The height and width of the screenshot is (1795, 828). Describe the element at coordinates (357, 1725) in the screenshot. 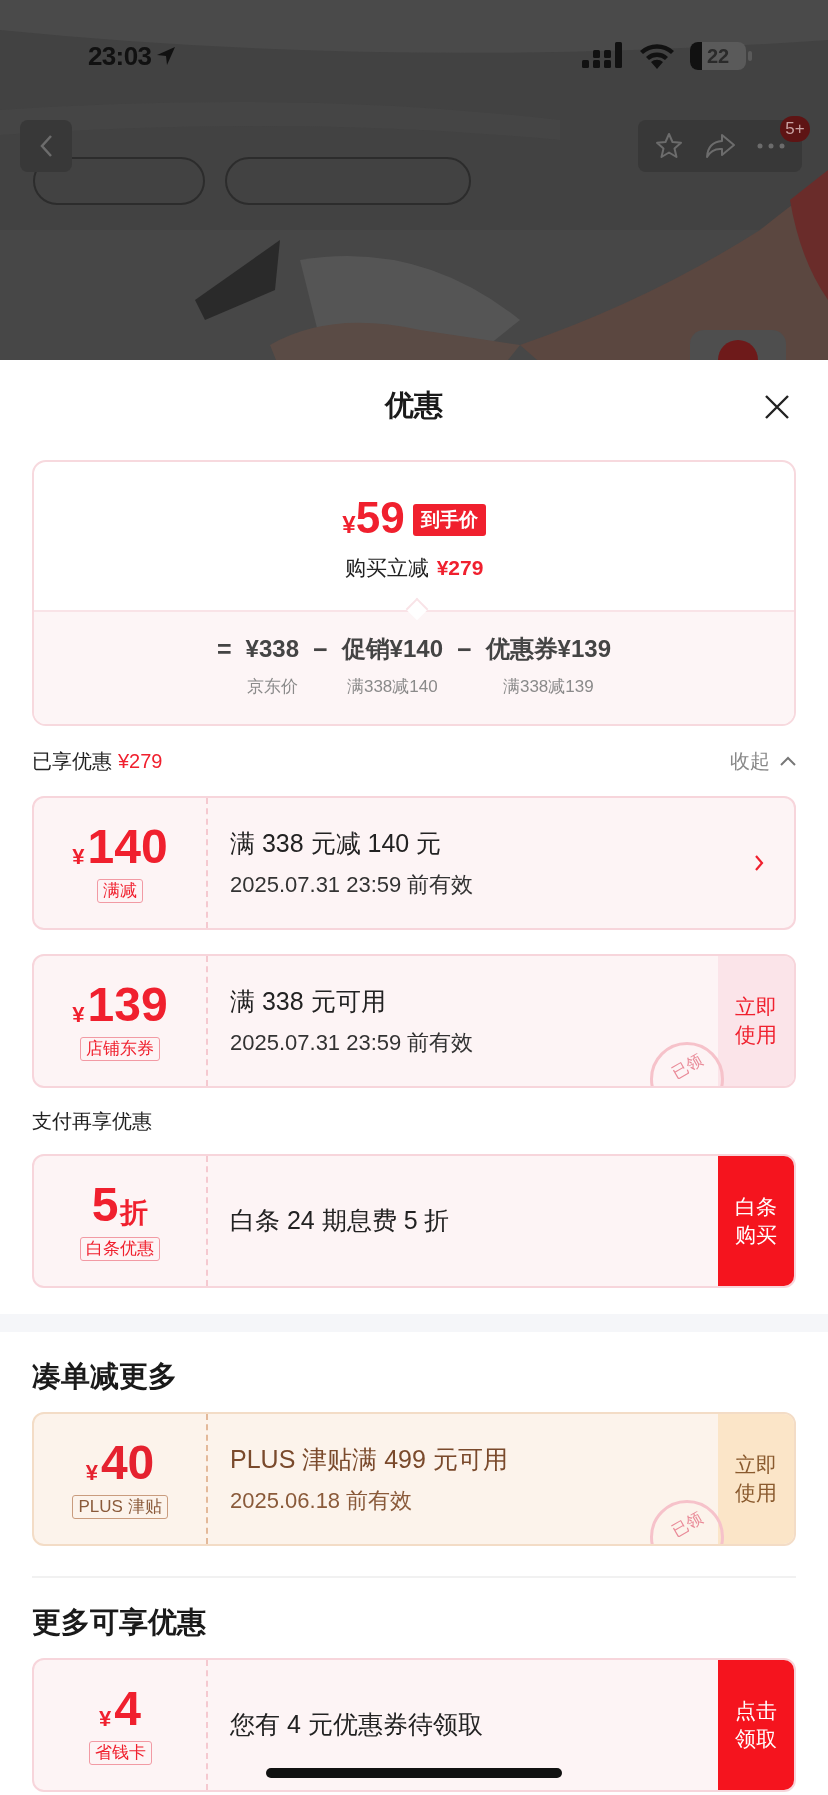

I see `coupon-title: 您有 4 元优惠券待领取` at that location.